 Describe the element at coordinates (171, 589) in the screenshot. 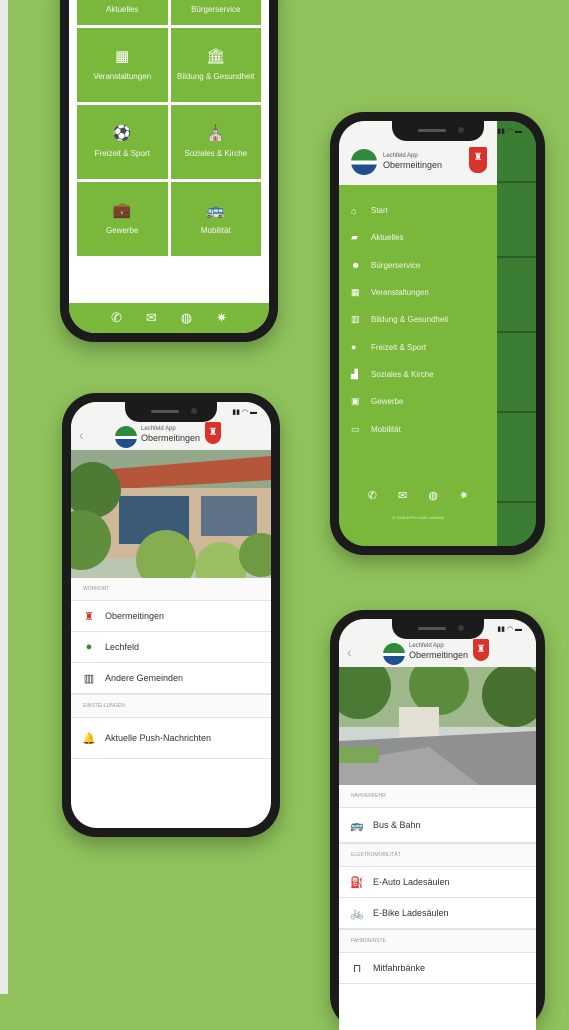

I see `section-header-wohnort: WOHNORT` at that location.